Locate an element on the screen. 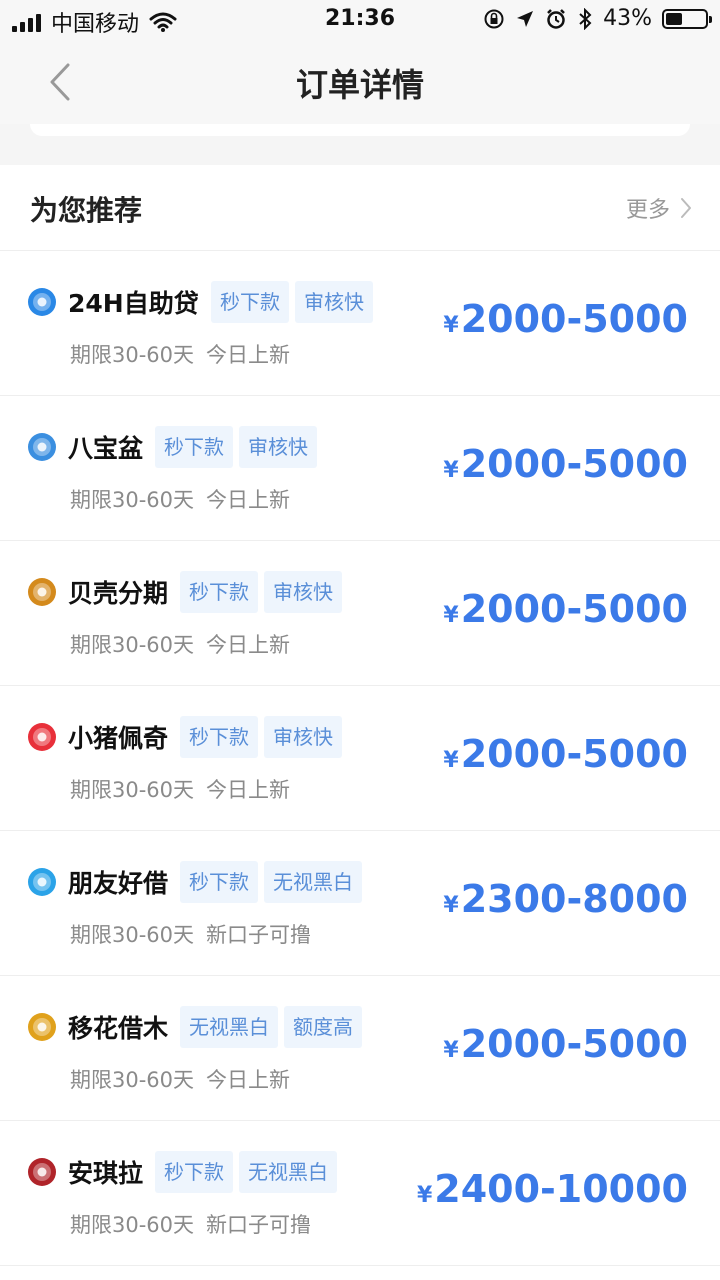 This screenshot has width=720, height=1280. status-right: 43% is located at coordinates (597, 18).